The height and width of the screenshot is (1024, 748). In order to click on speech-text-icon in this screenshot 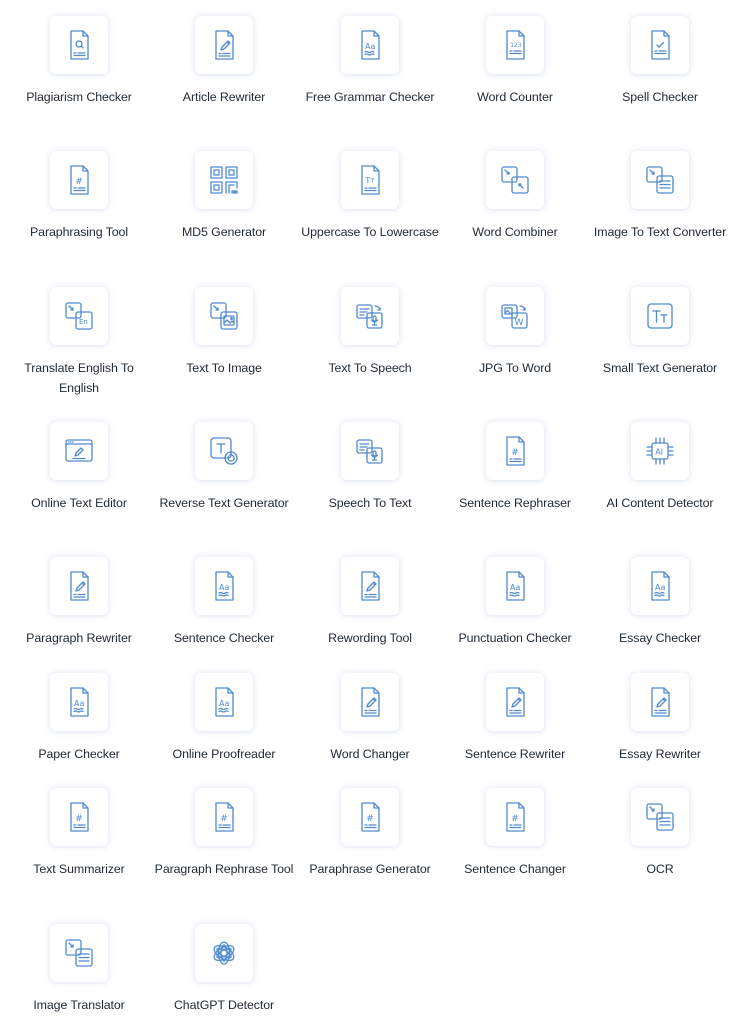, I will do `click(369, 451)`.